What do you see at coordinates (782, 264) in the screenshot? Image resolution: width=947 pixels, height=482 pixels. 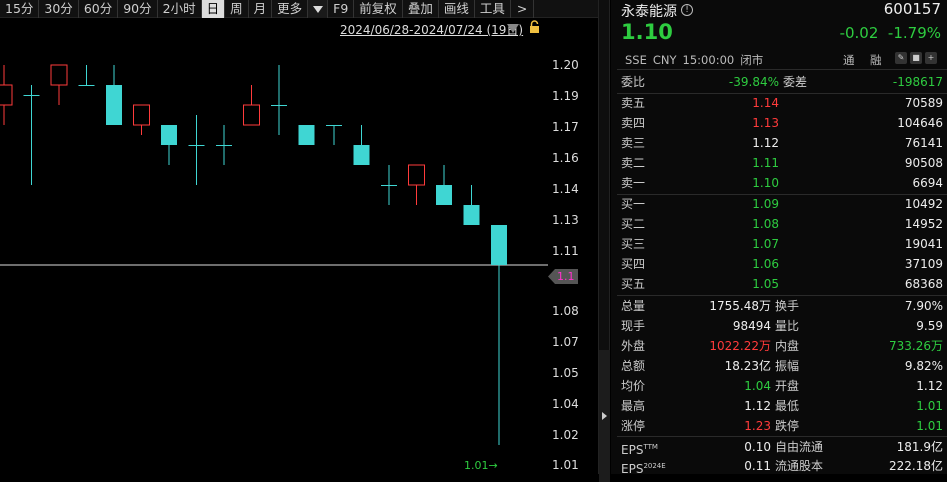 I see `bid-row: 买四 1.06 37109` at bounding box center [782, 264].